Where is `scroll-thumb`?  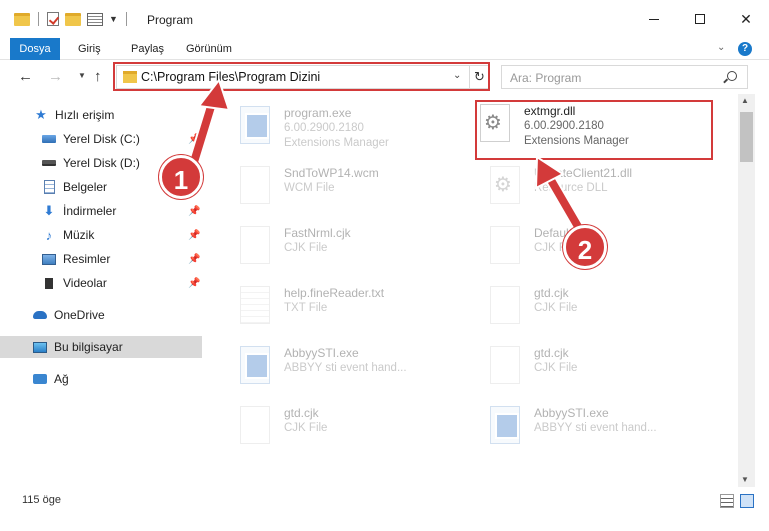
scroll-thumb is located at coordinates (746, 137).